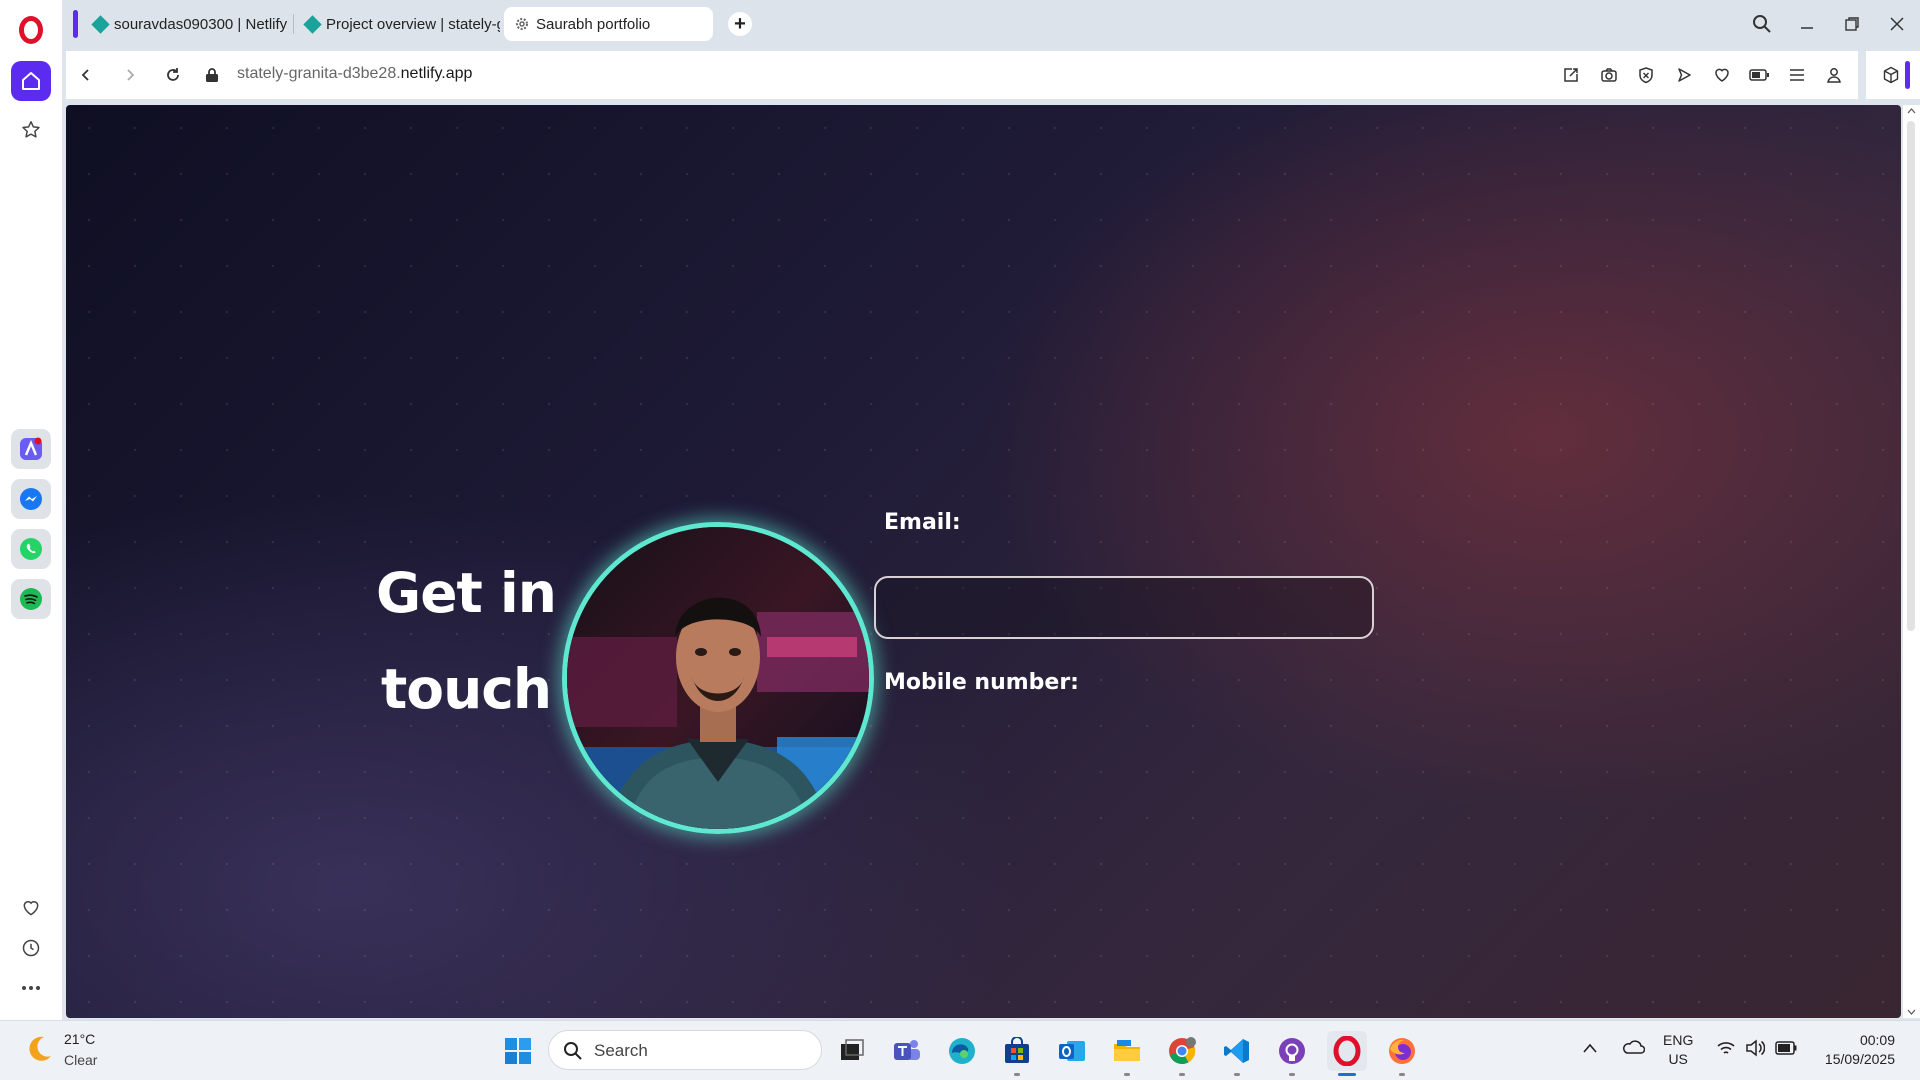 The height and width of the screenshot is (1080, 1920). What do you see at coordinates (685, 1050) in the screenshot?
I see `taskbar-search-input: Search` at bounding box center [685, 1050].